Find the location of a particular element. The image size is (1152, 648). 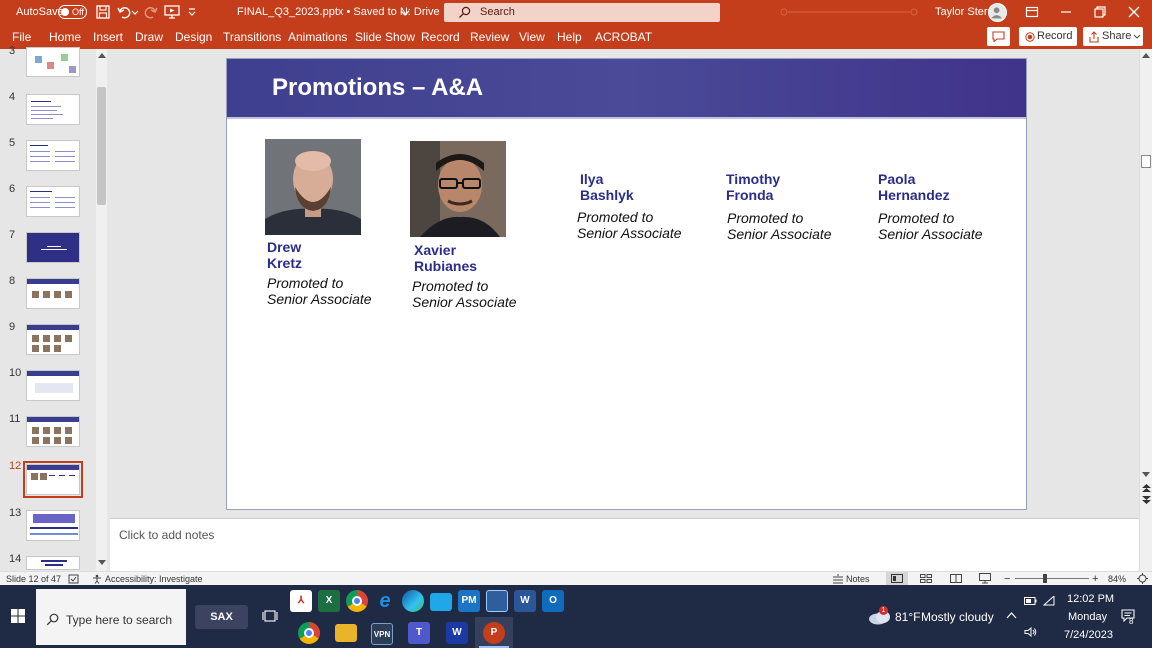

notes-placeholder: Click to add notes is located at coordinates (166, 535).